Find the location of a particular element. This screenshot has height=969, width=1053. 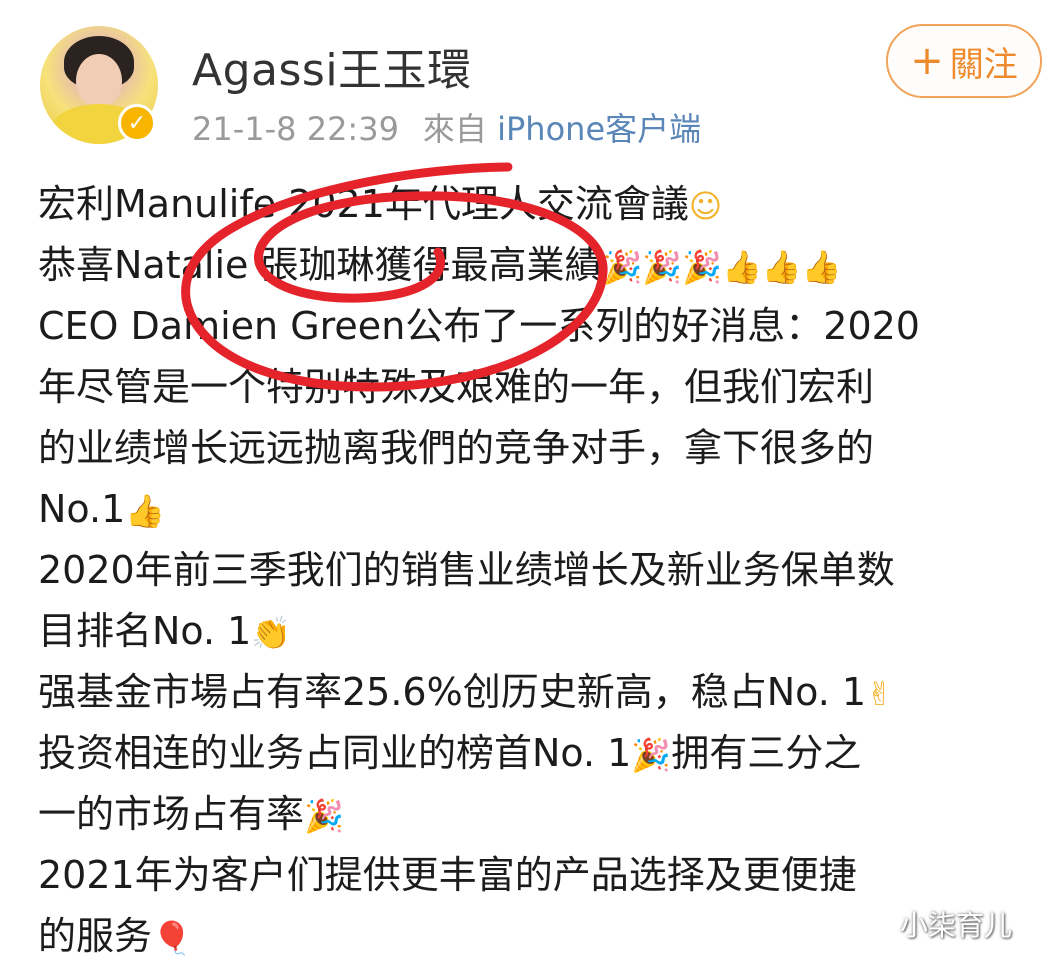

clapping-hands-icon: 👏 is located at coordinates (271, 633).